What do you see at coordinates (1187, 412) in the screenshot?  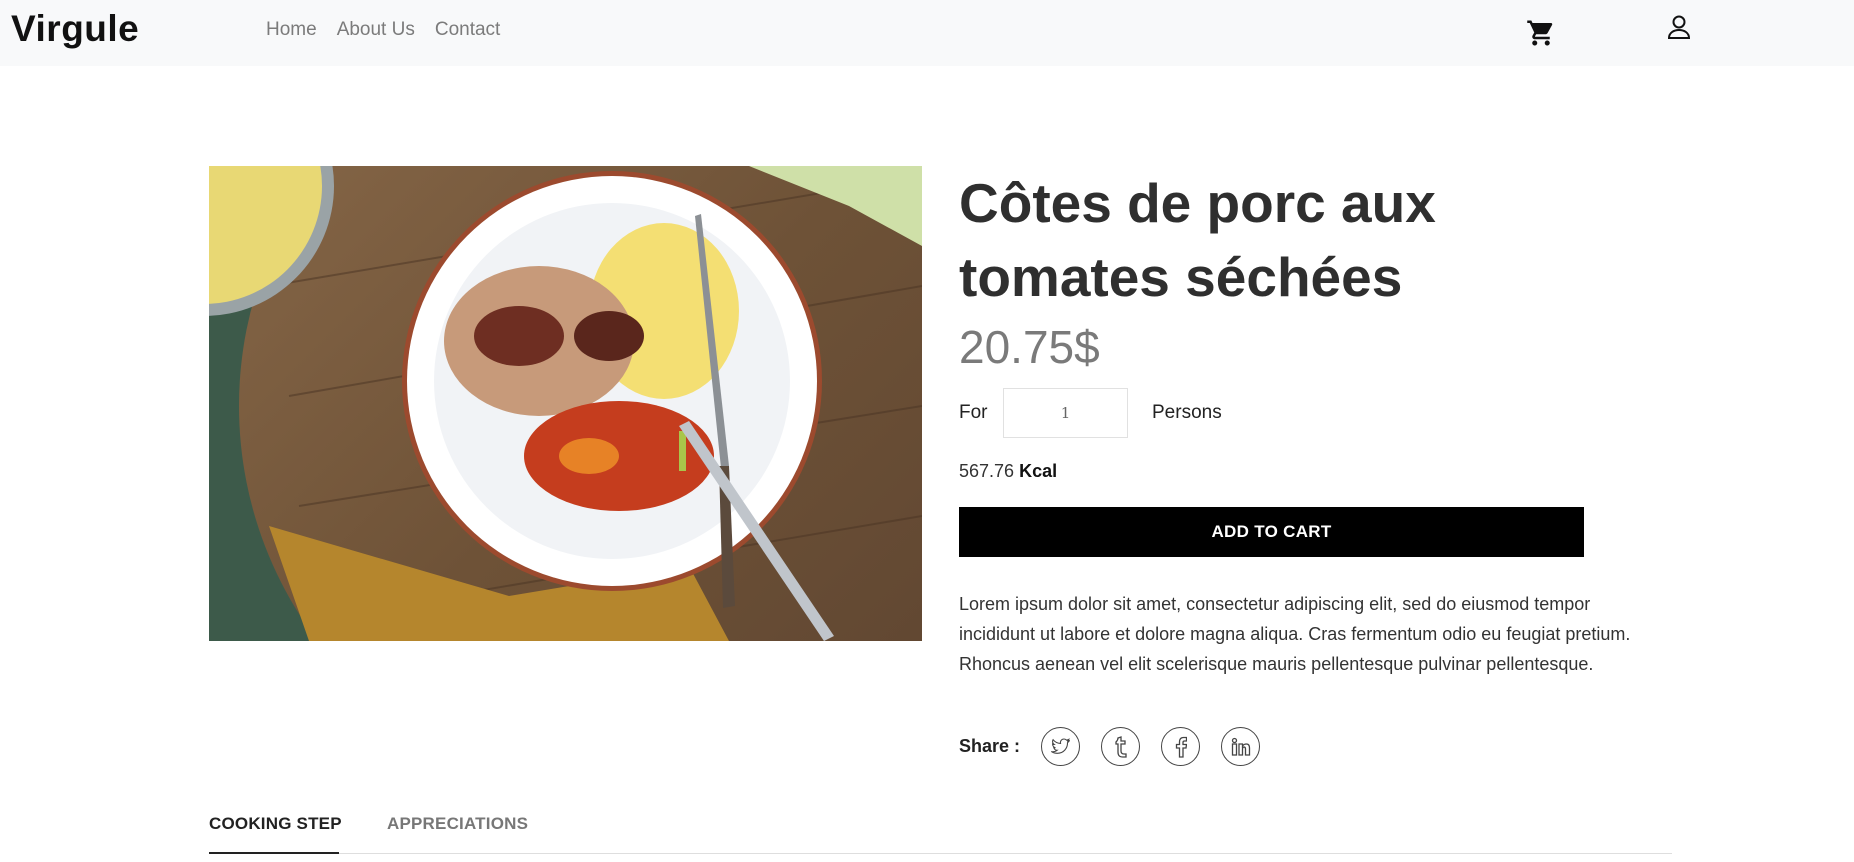 I see `persons-label: Persons` at bounding box center [1187, 412].